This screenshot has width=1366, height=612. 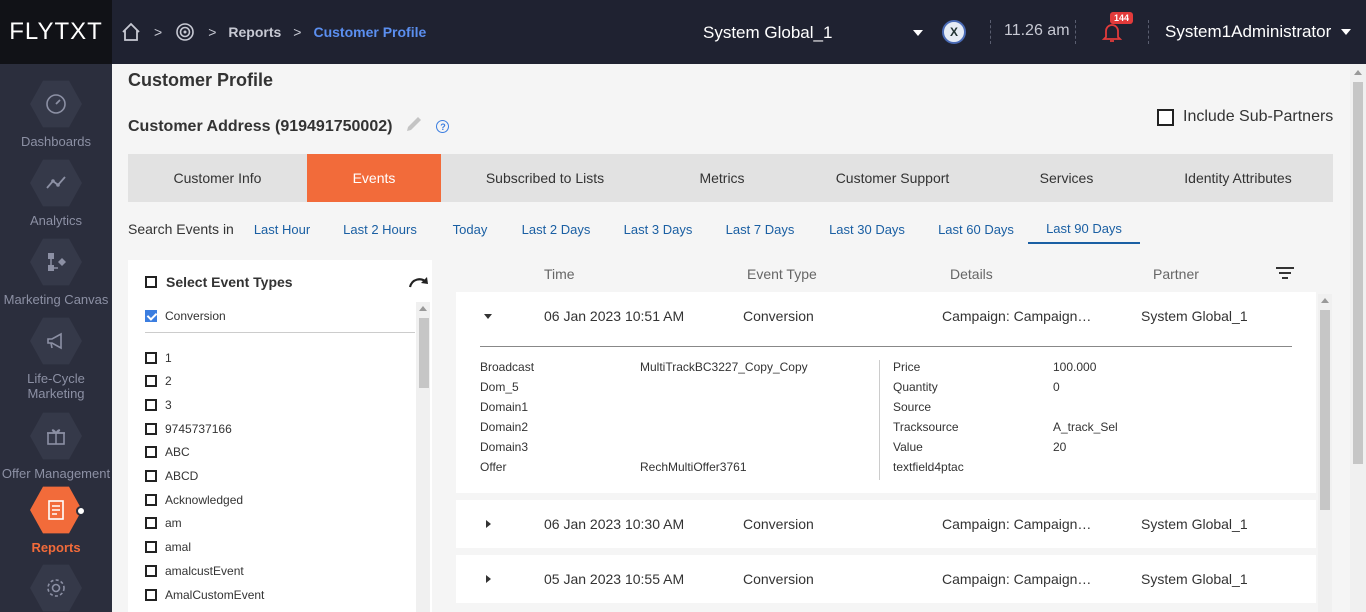 What do you see at coordinates (1285, 273) in the screenshot?
I see `filter-icon` at bounding box center [1285, 273].